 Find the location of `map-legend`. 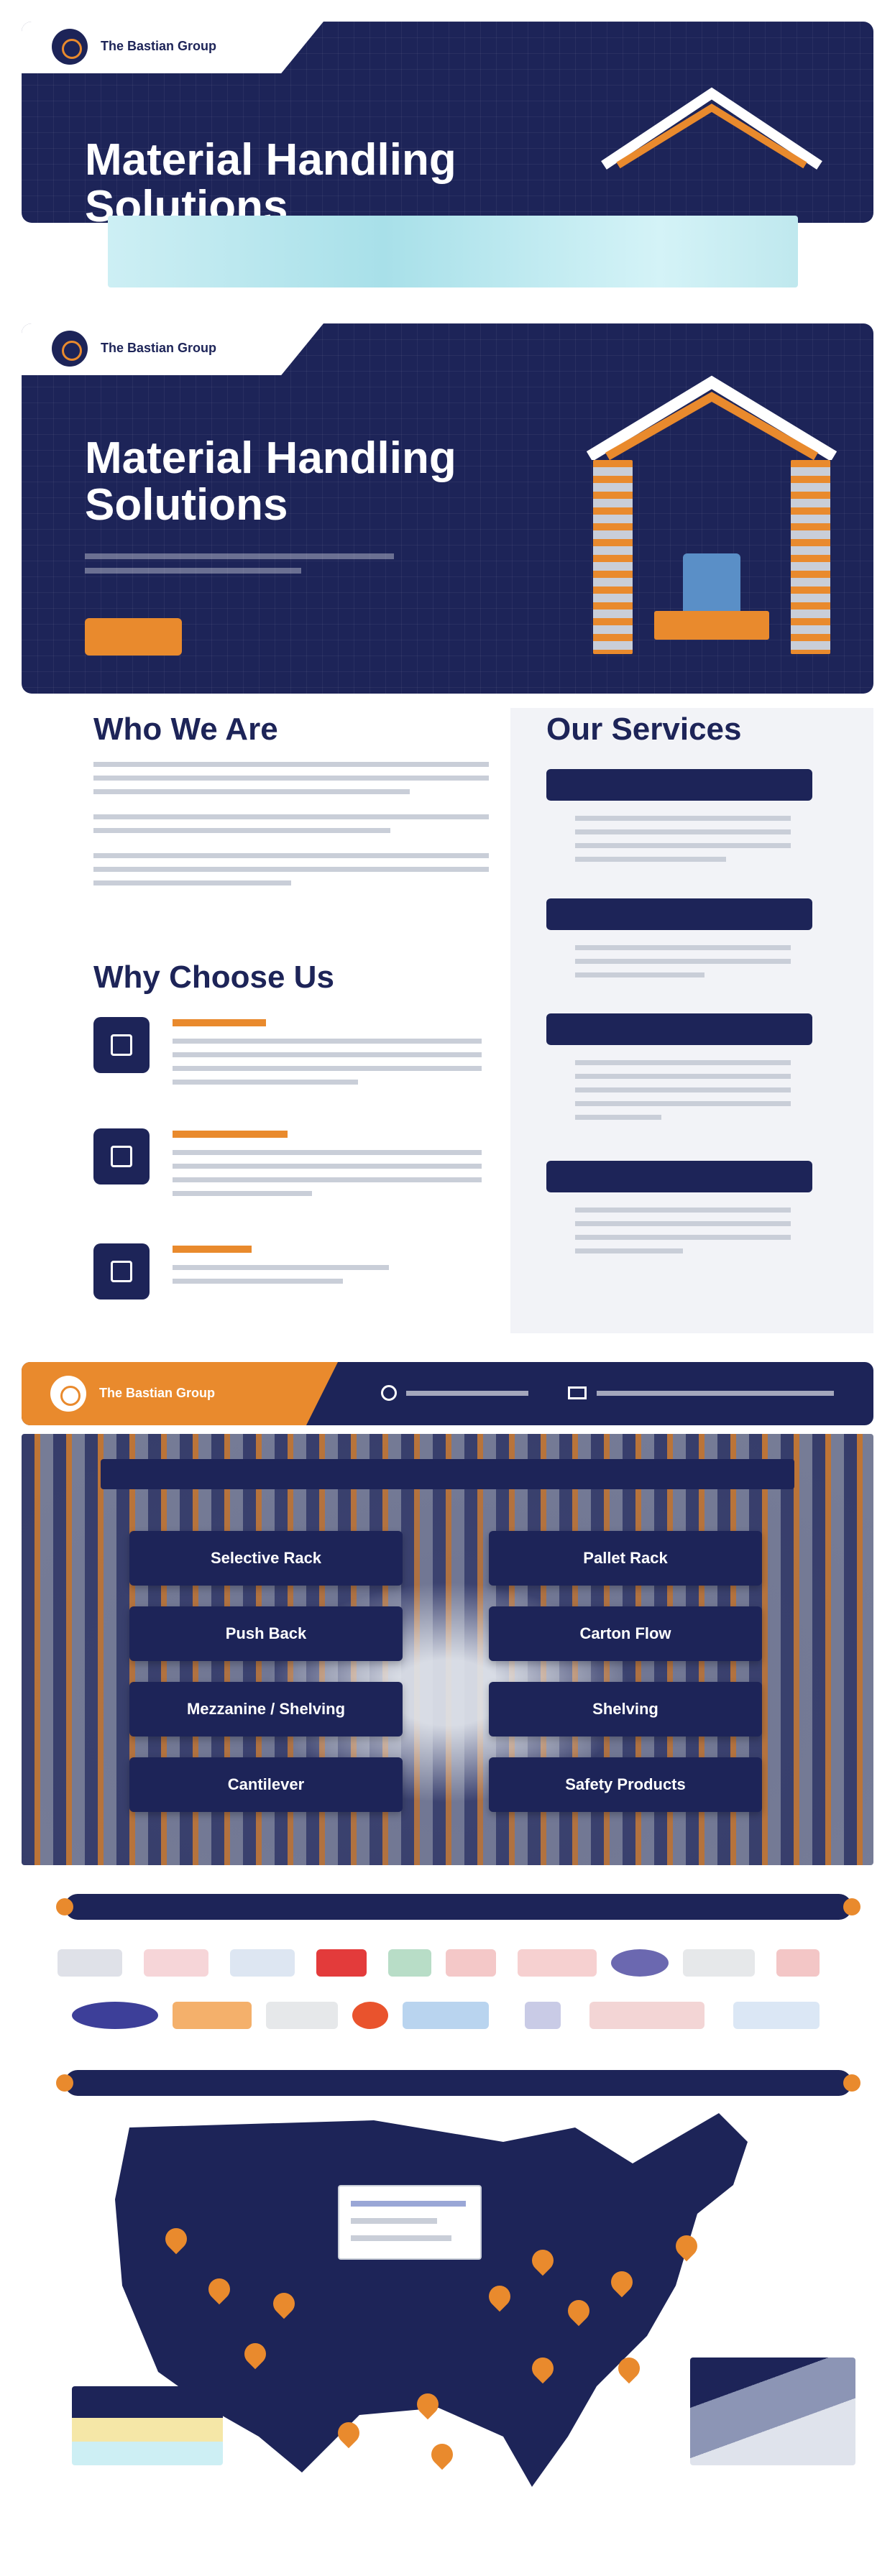

map-legend is located at coordinates (410, 2222).